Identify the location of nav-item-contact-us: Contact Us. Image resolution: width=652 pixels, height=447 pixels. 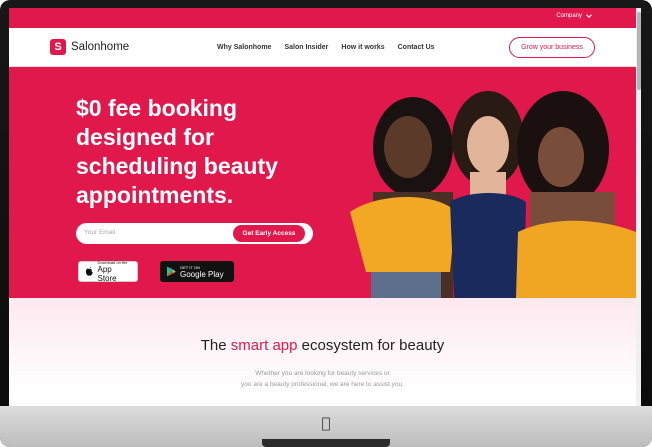
(416, 47).